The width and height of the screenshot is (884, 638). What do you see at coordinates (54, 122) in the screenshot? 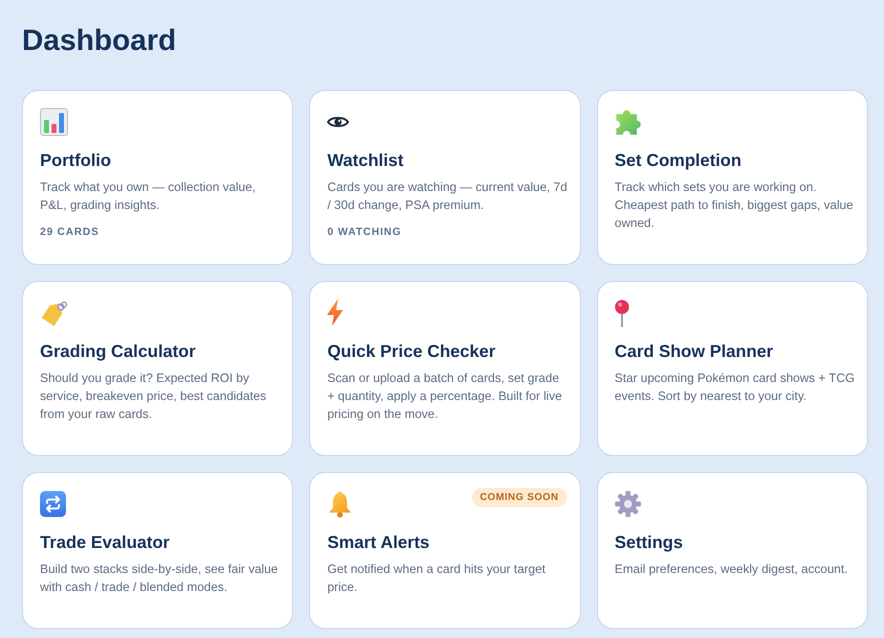
I see `bar-chart-icon` at bounding box center [54, 122].